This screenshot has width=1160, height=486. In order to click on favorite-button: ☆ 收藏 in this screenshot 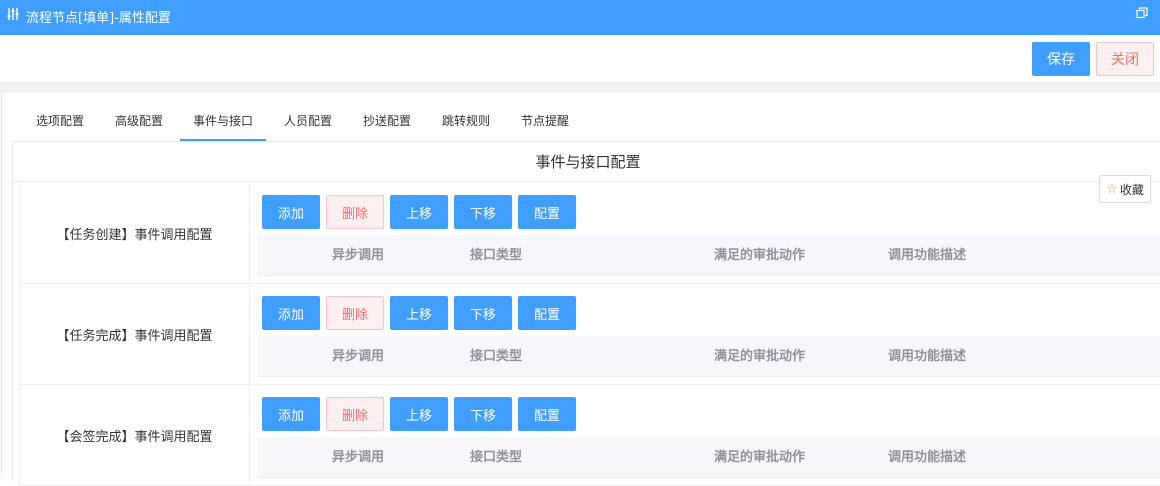, I will do `click(1125, 189)`.